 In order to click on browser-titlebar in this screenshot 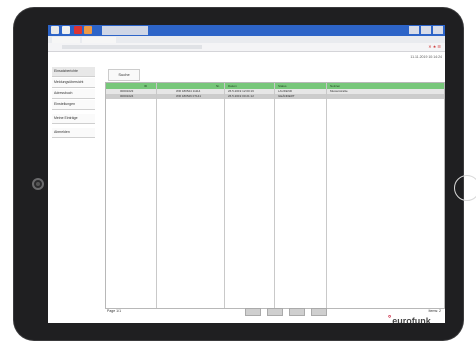, I will do `click(246, 30)`.